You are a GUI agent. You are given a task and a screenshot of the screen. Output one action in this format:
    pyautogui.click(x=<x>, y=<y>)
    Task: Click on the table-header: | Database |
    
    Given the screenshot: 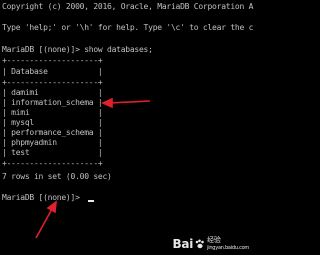 What is the action you would take?
    pyautogui.click(x=52, y=71)
    